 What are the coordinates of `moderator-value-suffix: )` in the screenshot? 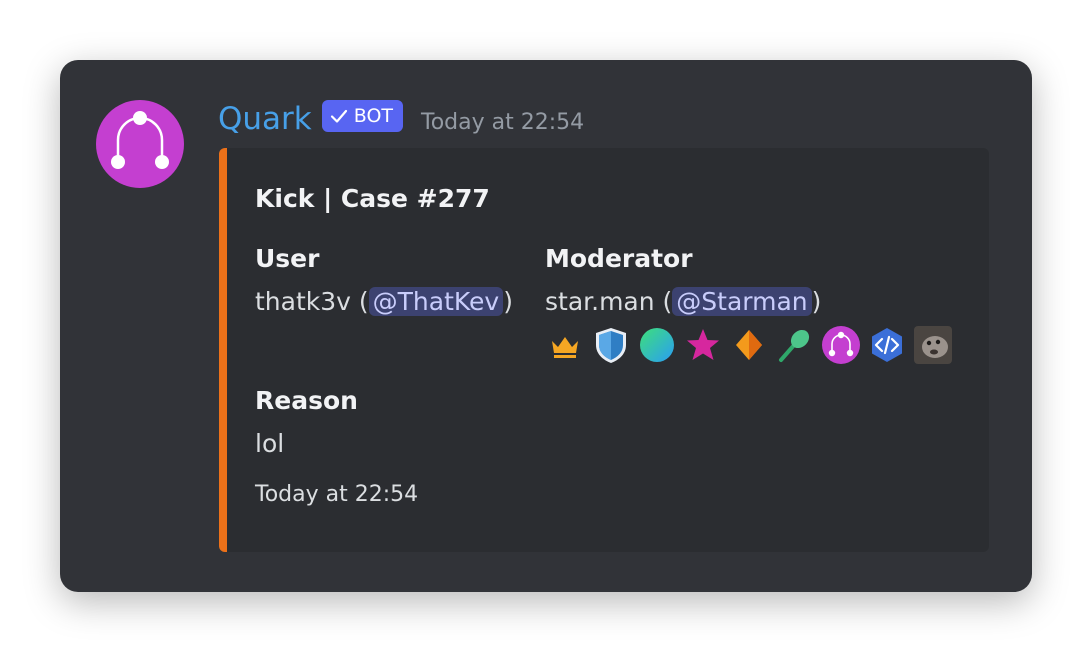 It's located at (816, 301).